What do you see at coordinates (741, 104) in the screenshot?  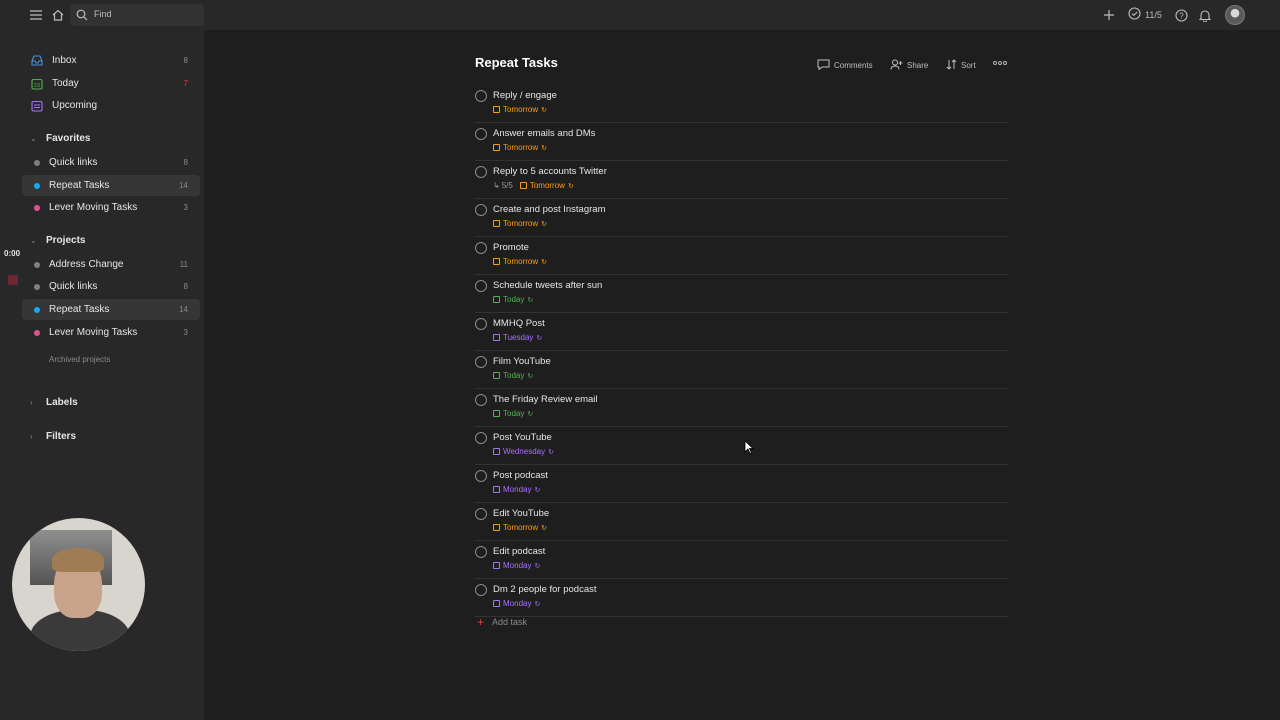 I see `task-row: Reply / engage Tomorrow ↻` at bounding box center [741, 104].